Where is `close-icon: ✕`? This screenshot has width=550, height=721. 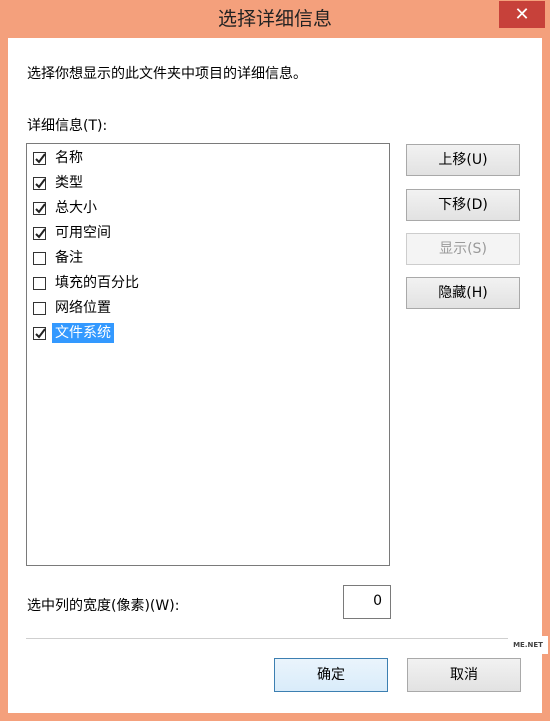 close-icon: ✕ is located at coordinates (522, 14).